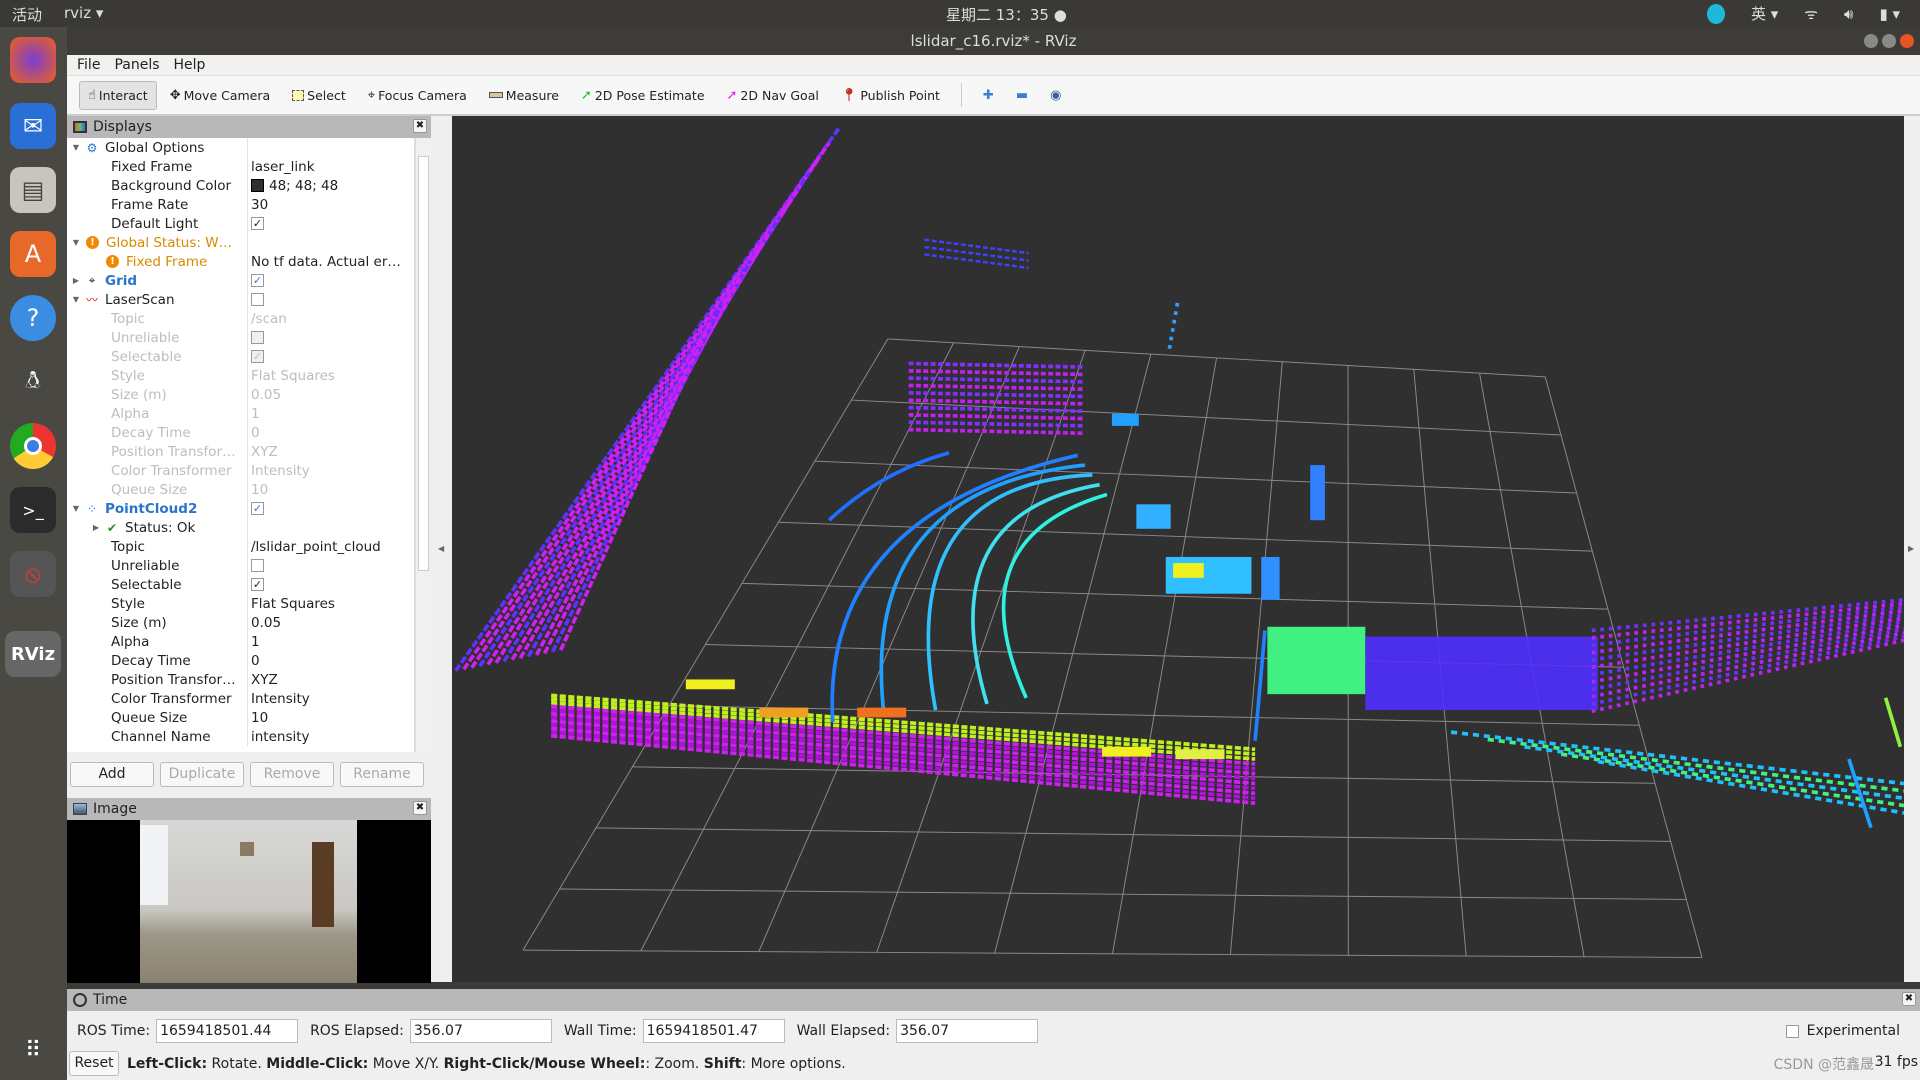 This screenshot has height=1080, width=1920. I want to click on camera-type-button: ◉, so click(1055, 95).